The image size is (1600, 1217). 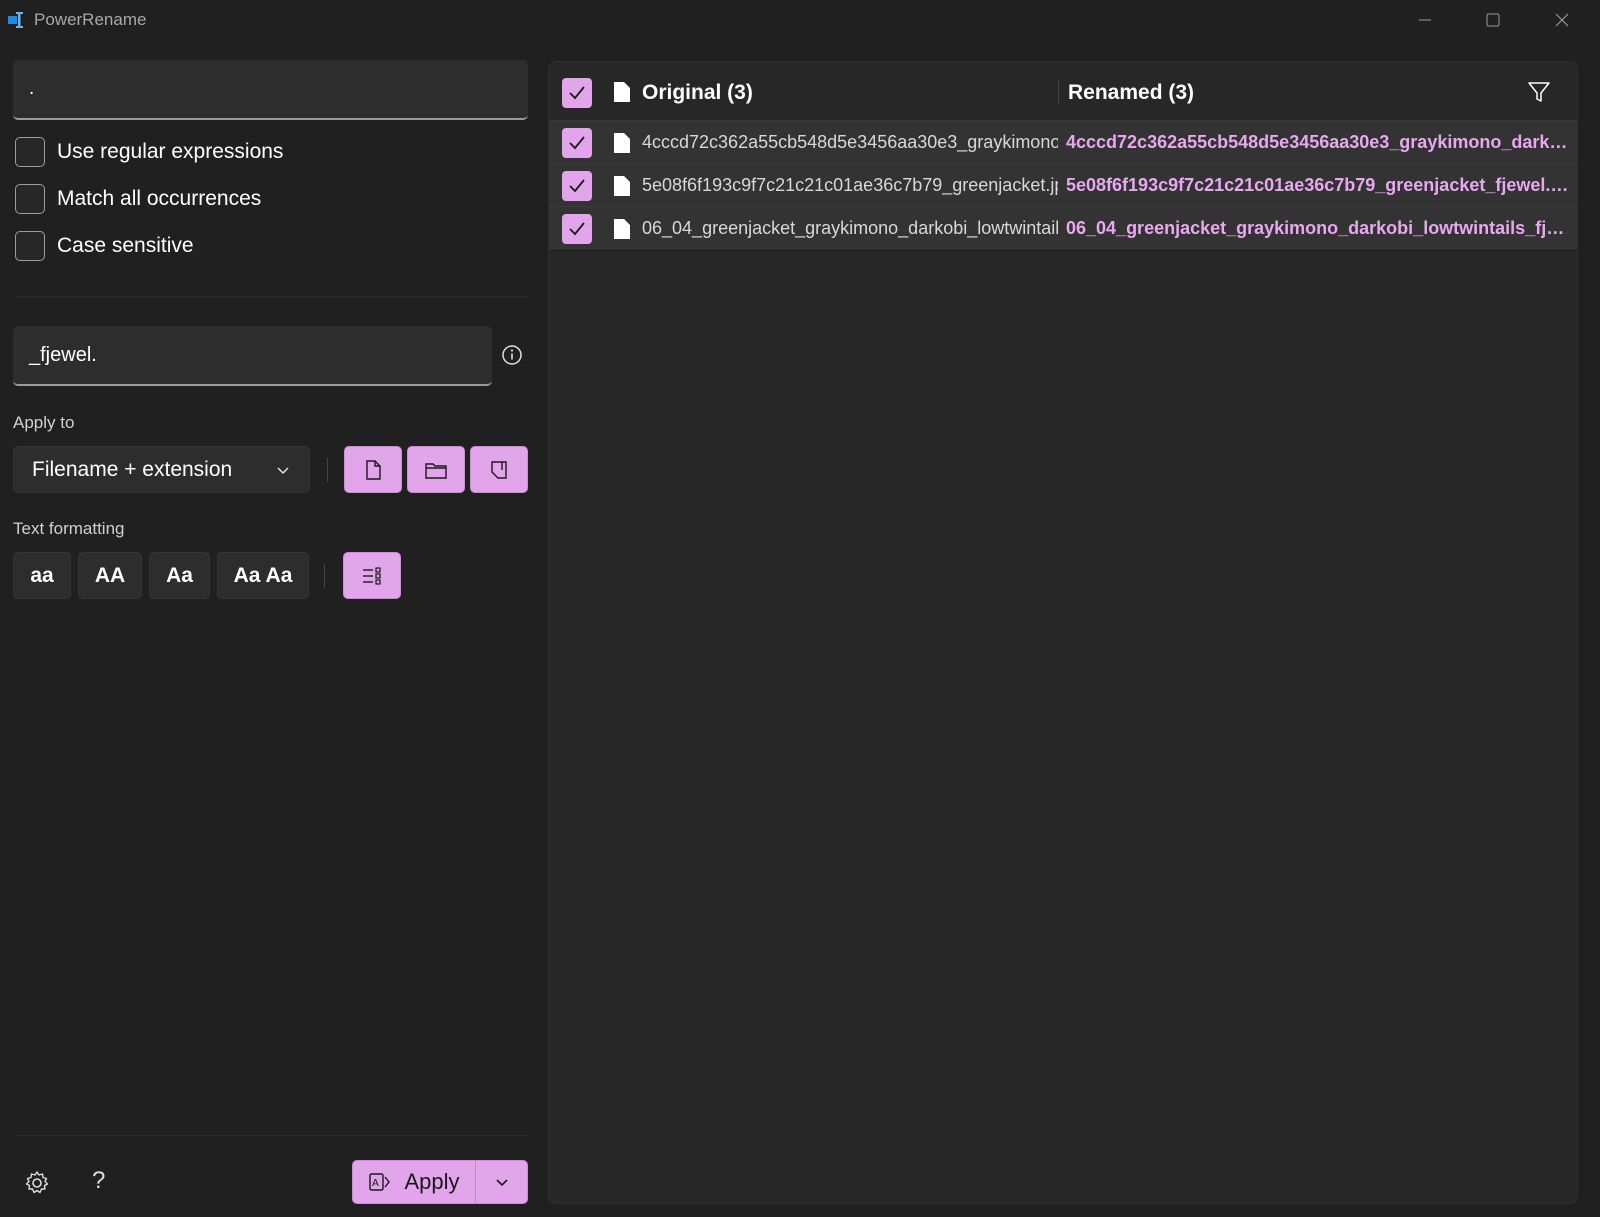 I want to click on search-input-value: ., so click(x=32, y=88).